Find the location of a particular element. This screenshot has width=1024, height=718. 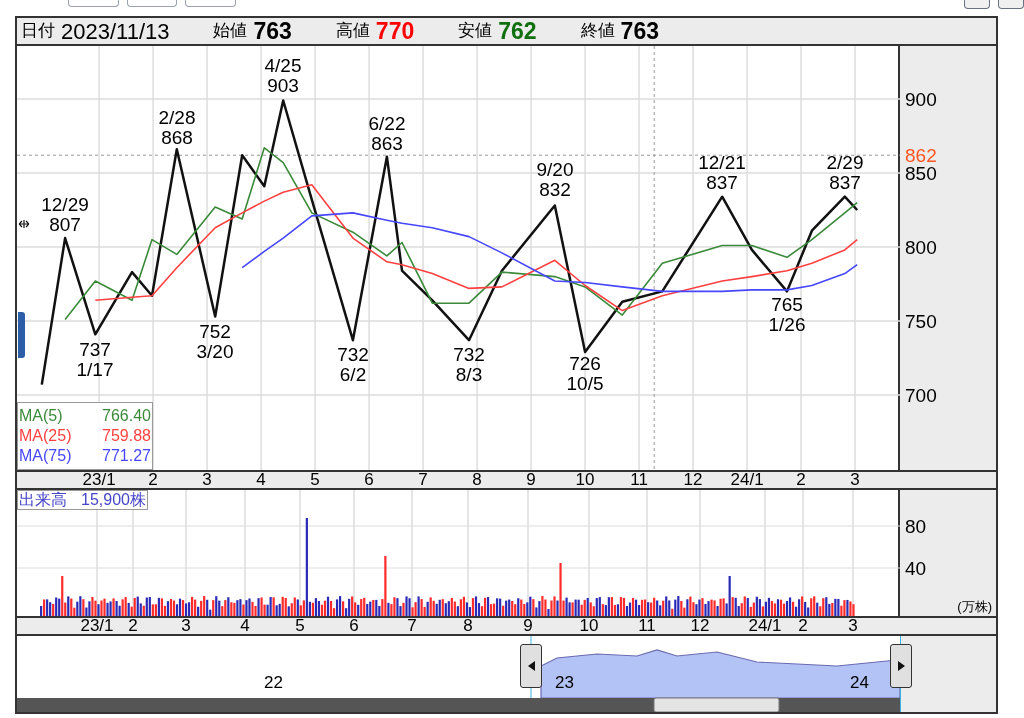

annotation-date: 3/20 is located at coordinates (215, 352).